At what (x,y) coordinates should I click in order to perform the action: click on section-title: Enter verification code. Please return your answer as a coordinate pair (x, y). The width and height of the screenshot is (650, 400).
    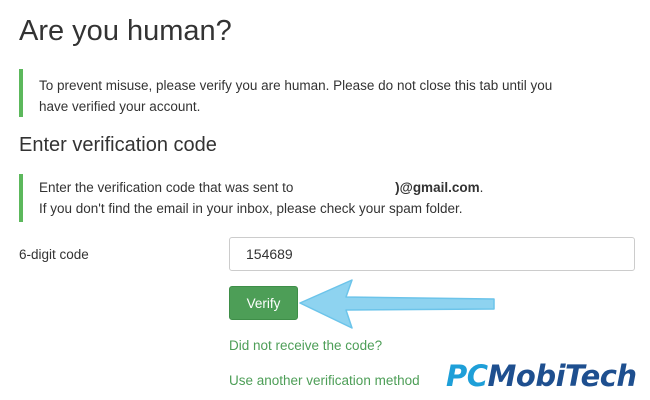
    Looking at the image, I should click on (118, 145).